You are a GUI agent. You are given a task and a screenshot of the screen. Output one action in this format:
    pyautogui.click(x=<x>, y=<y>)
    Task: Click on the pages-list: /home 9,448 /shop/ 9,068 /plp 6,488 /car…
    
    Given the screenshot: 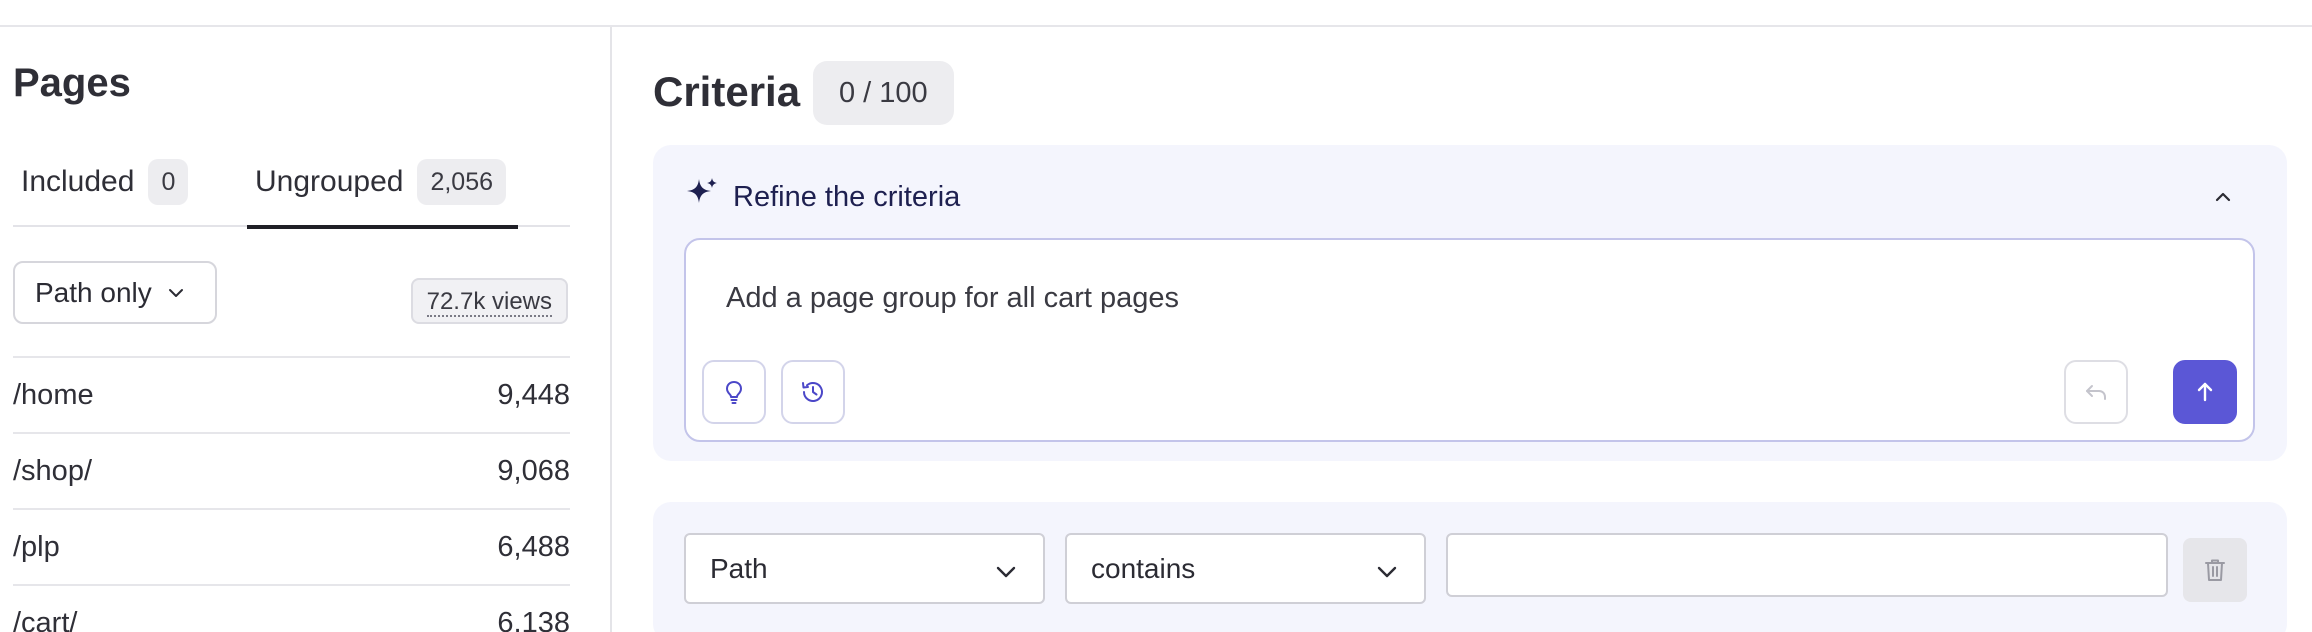 What is the action you would take?
    pyautogui.click(x=291, y=494)
    